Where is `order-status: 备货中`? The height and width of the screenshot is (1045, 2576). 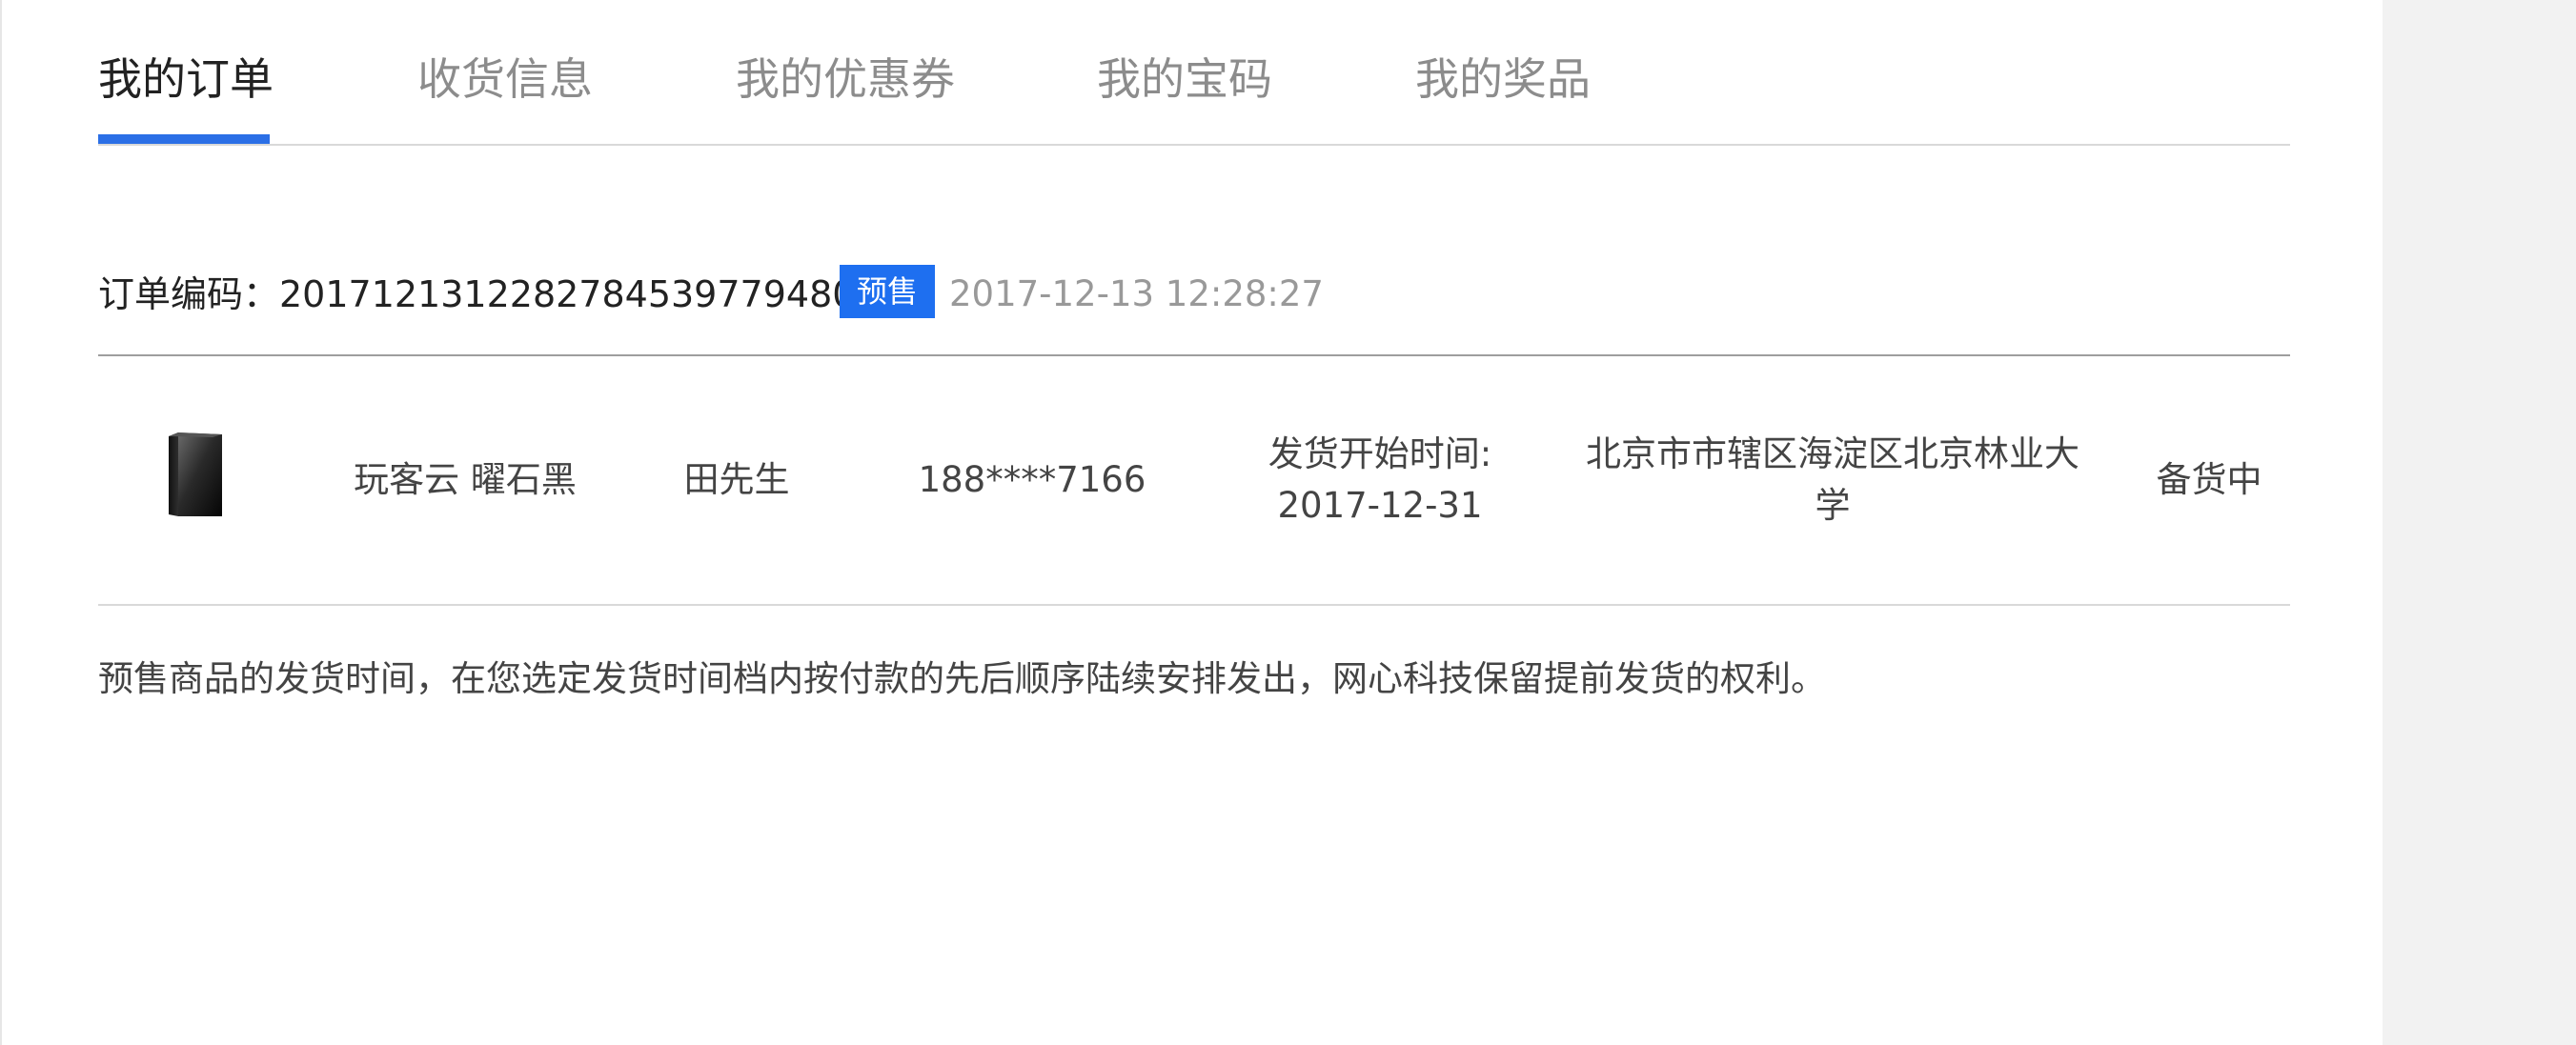
order-status: 备货中 is located at coordinates (2209, 479).